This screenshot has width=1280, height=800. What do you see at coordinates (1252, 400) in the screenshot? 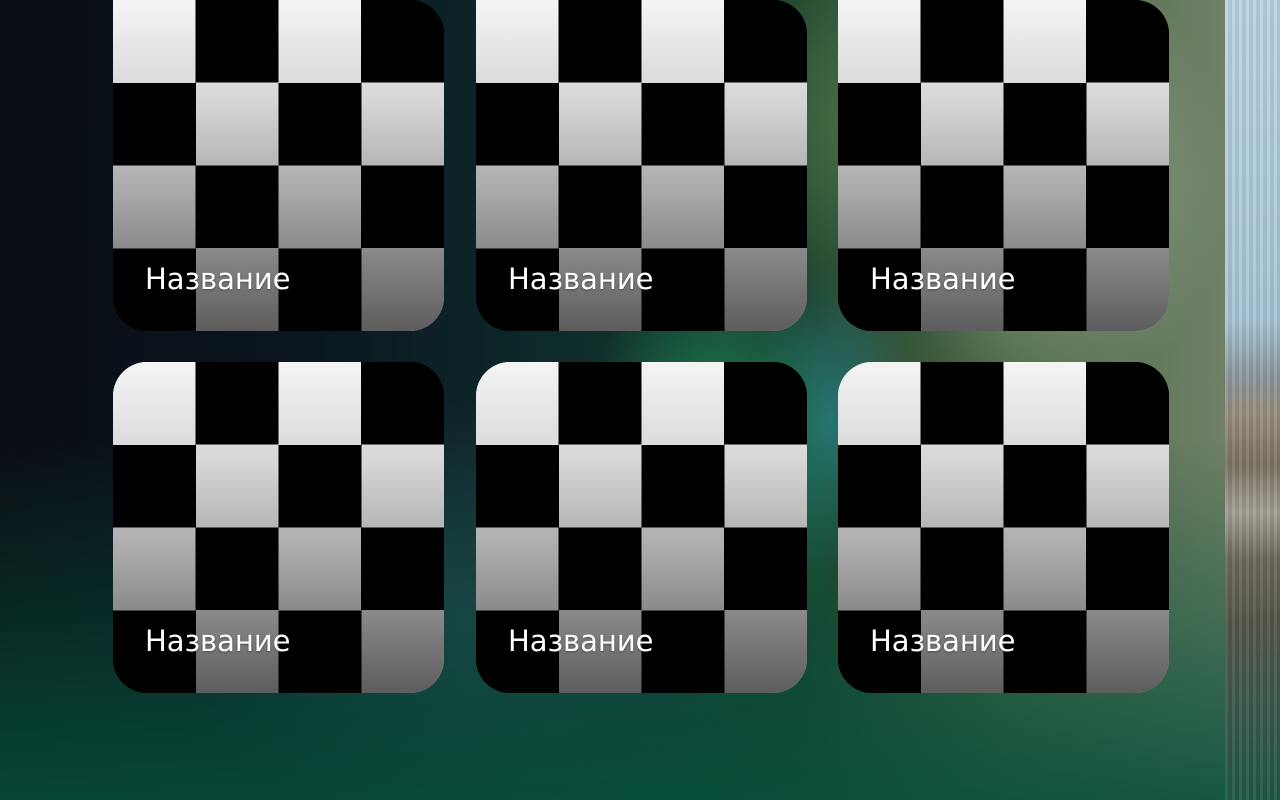
I see `adjacent-page-preview` at bounding box center [1252, 400].